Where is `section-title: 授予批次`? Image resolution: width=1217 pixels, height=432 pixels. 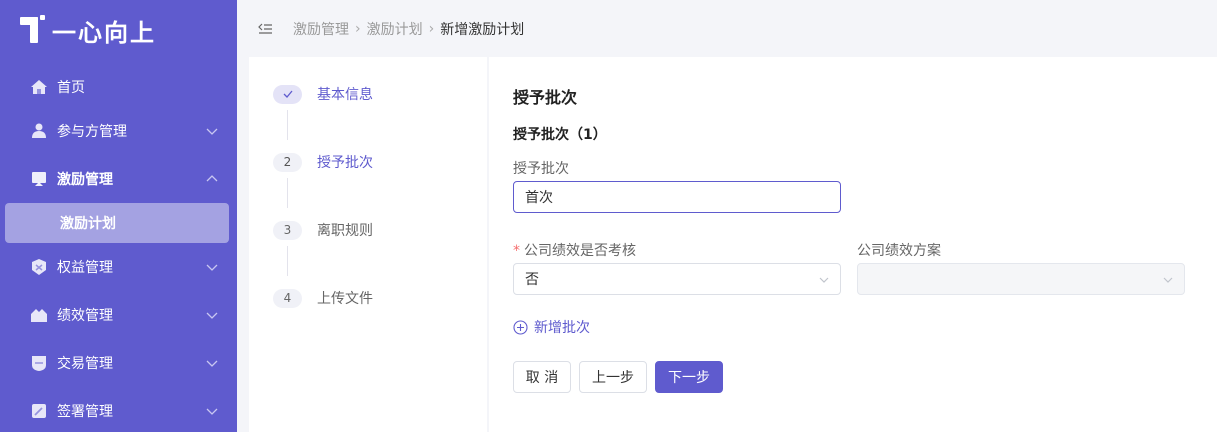
section-title: 授予批次 is located at coordinates (545, 97).